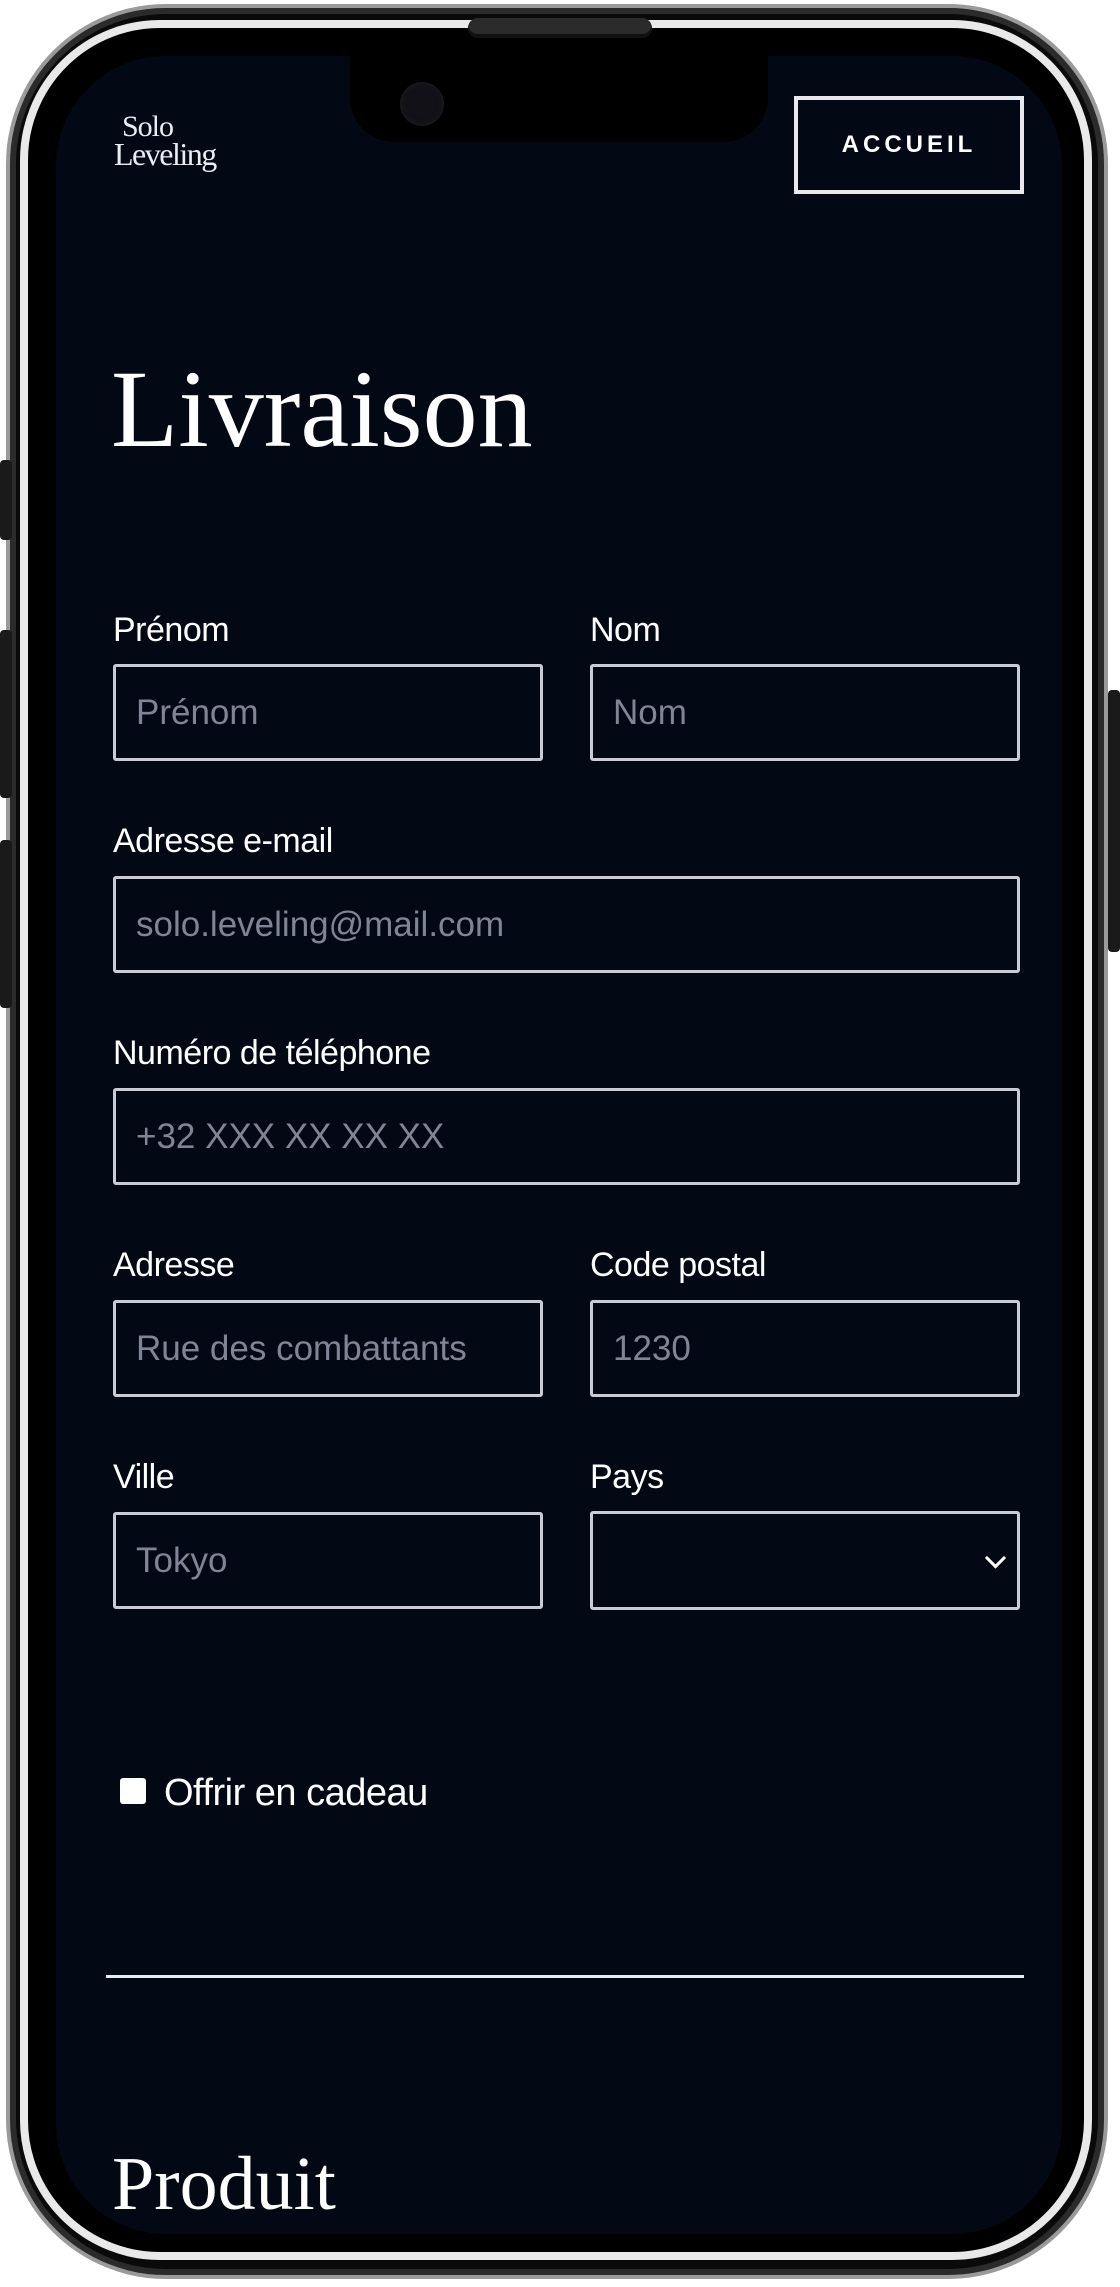  Describe the element at coordinates (560, 28) in the screenshot. I see `speaker-grille` at that location.